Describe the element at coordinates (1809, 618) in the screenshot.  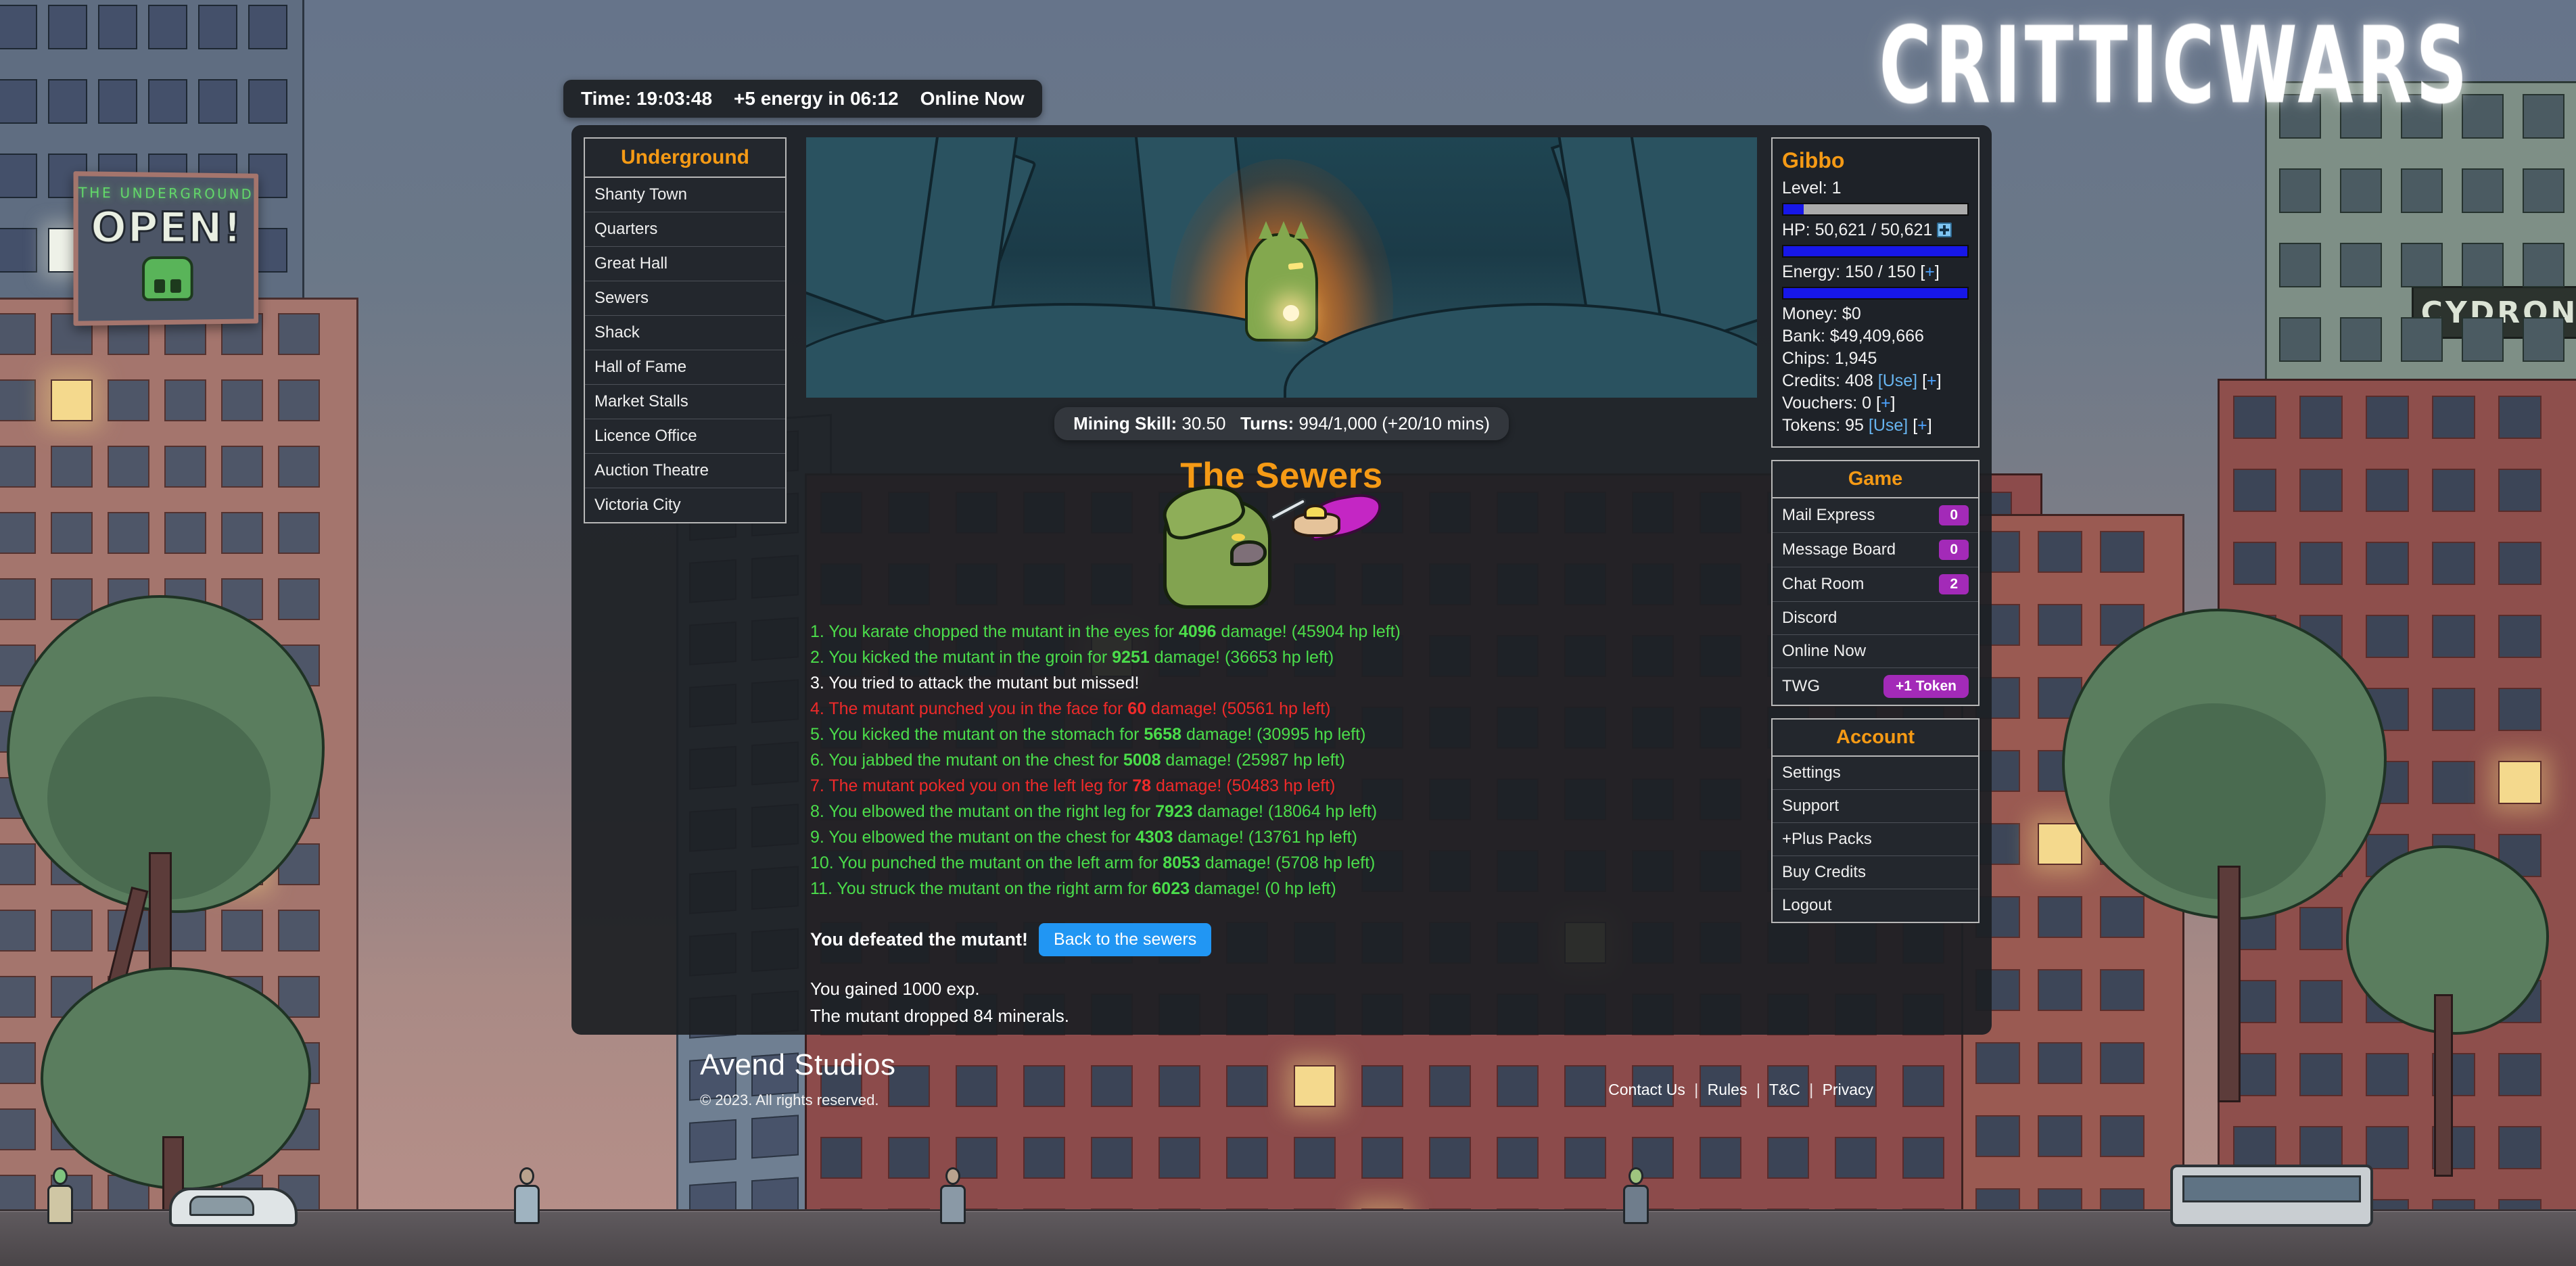
I see `menu-label: Discord` at that location.